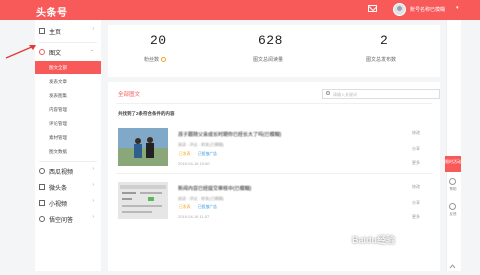 Image resolution: width=480 pixels, height=275 pixels. What do you see at coordinates (68, 109) in the screenshot?
I see `sidebar-subitem-content-manage: 内容管理` at bounding box center [68, 109].